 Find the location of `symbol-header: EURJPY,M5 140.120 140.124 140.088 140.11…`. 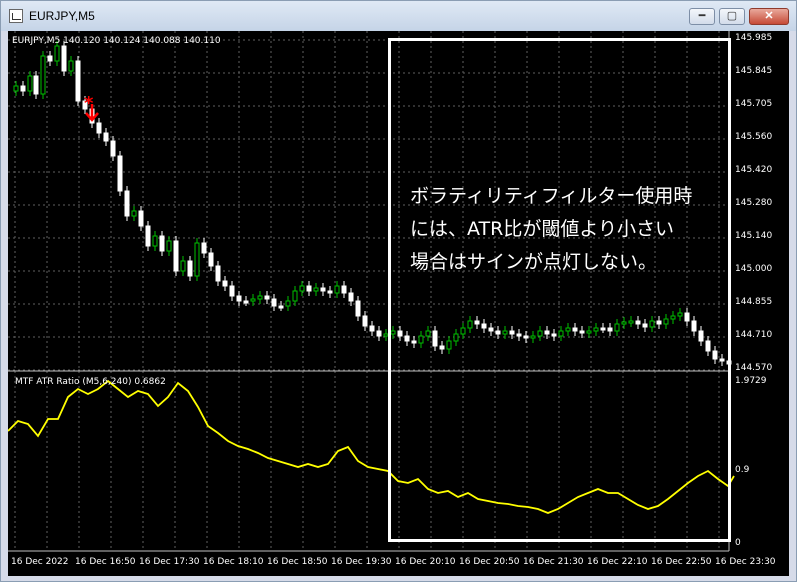

symbol-header: EURJPY,M5 140.120 140.124 140.088 140.11… is located at coordinates (116, 41).